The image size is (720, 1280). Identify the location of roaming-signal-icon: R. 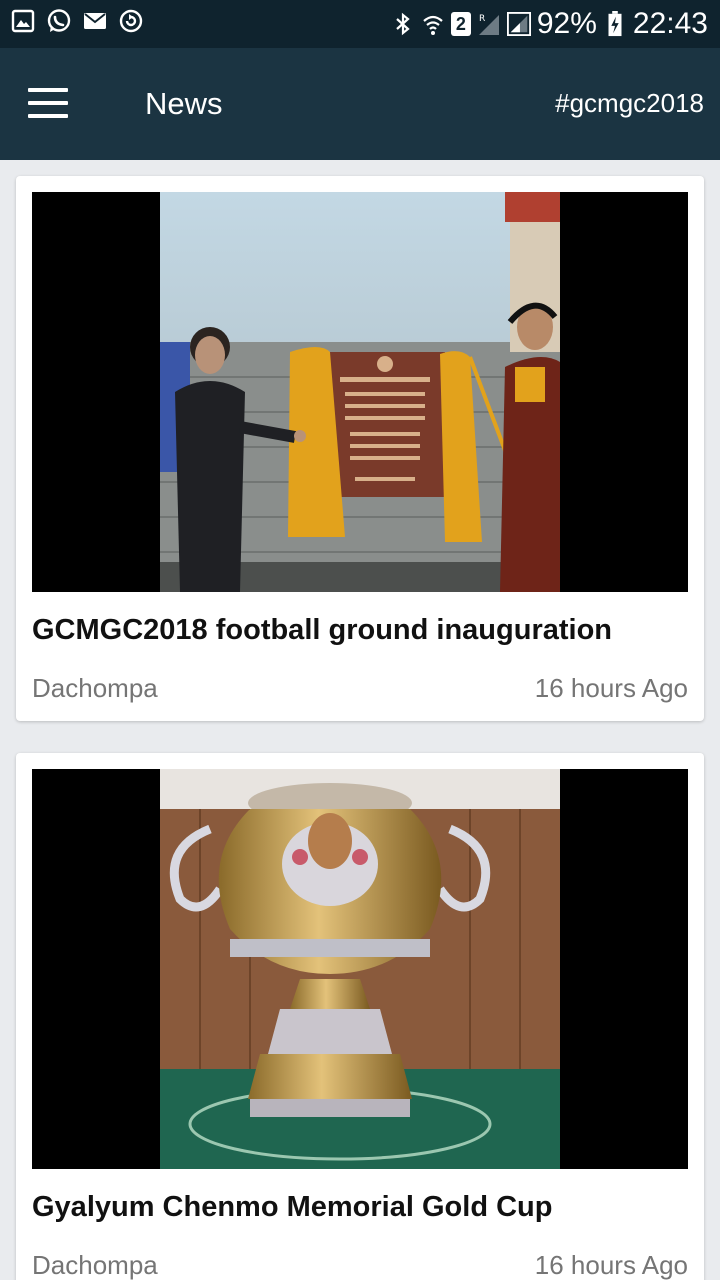
(488, 24).